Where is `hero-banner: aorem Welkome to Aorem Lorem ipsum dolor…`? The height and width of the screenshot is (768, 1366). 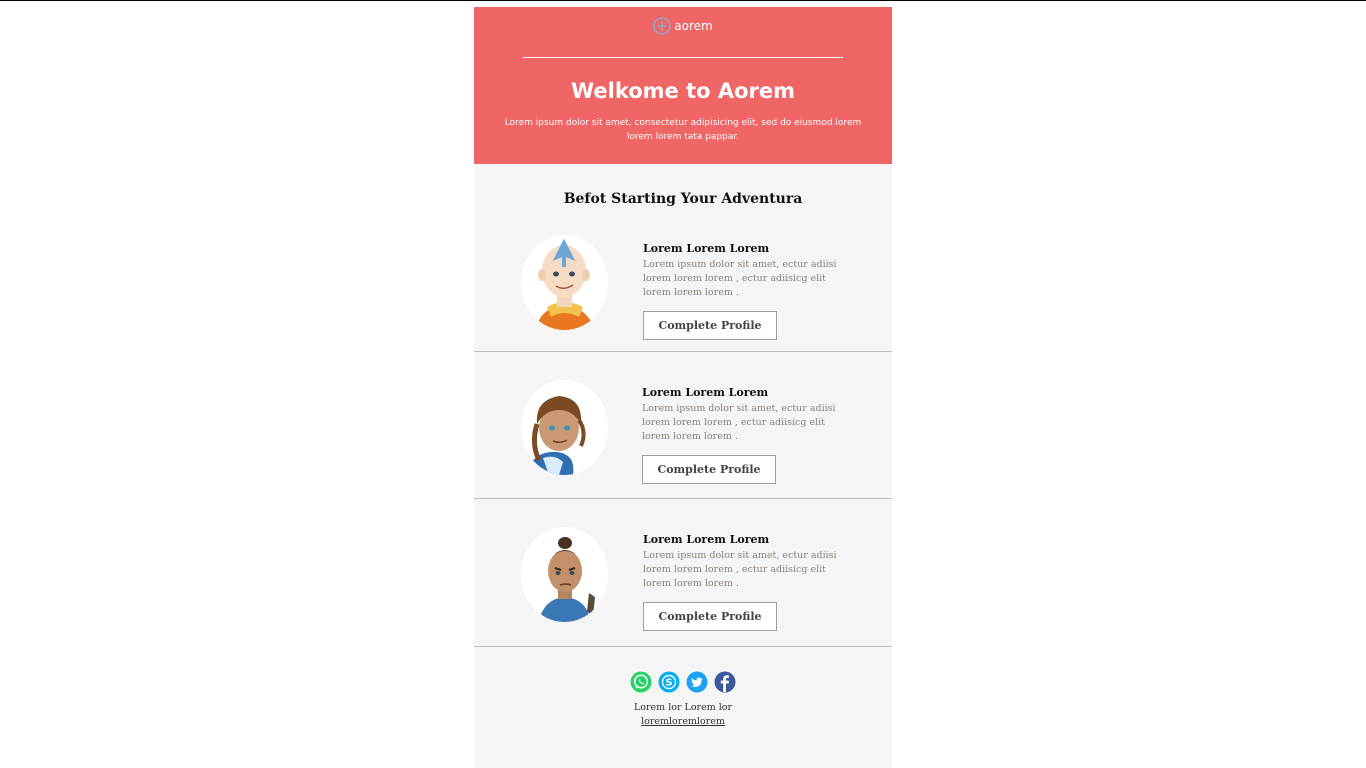
hero-banner: aorem Welkome to Aorem Lorem ipsum dolor… is located at coordinates (683, 85).